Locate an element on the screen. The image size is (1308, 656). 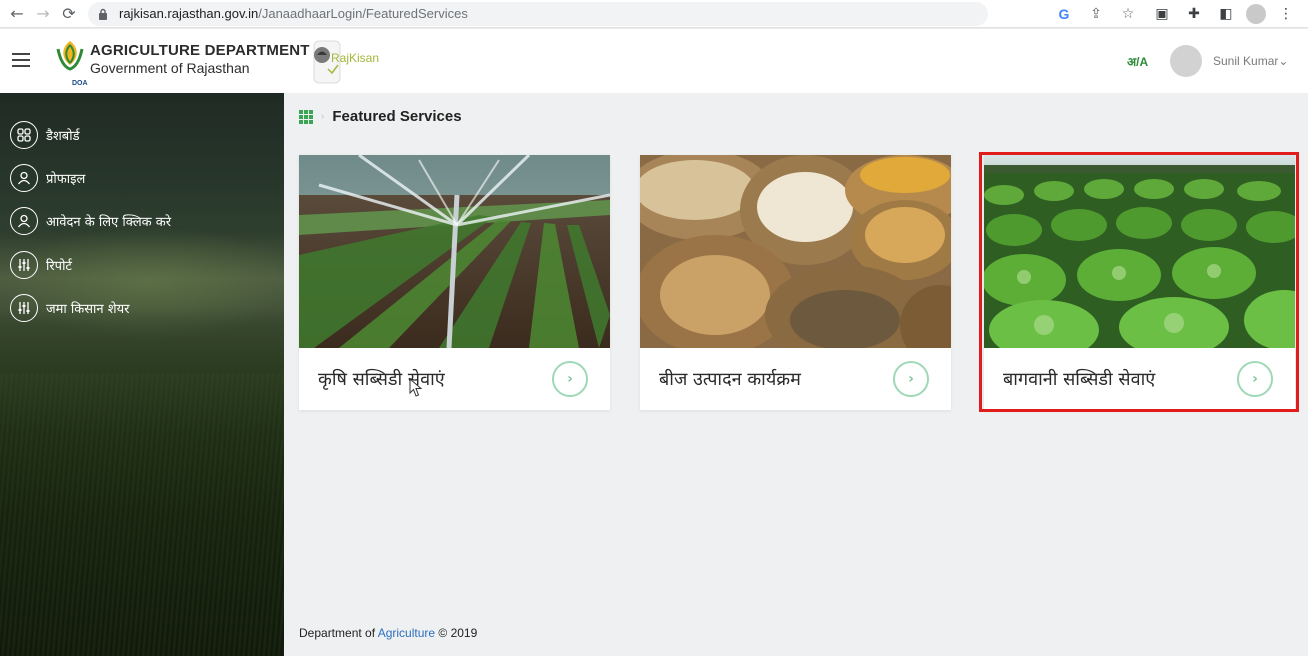
extension-icon: ▣ is located at coordinates (1162, 14).